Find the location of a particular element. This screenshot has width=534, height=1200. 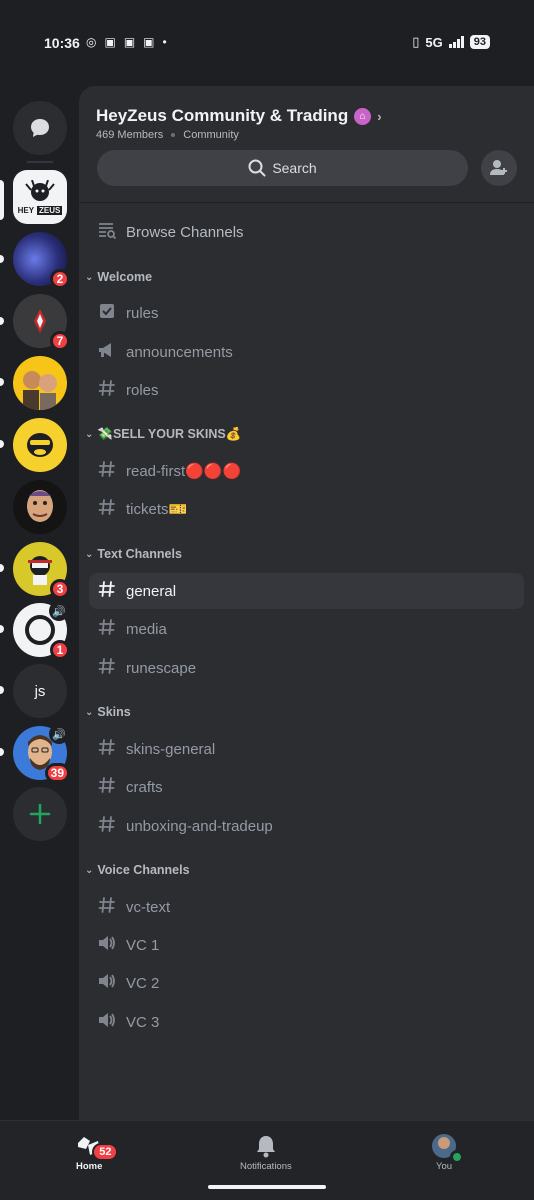

category-name: 💸SELL YOUR SKINS💰 is located at coordinates (169, 434).